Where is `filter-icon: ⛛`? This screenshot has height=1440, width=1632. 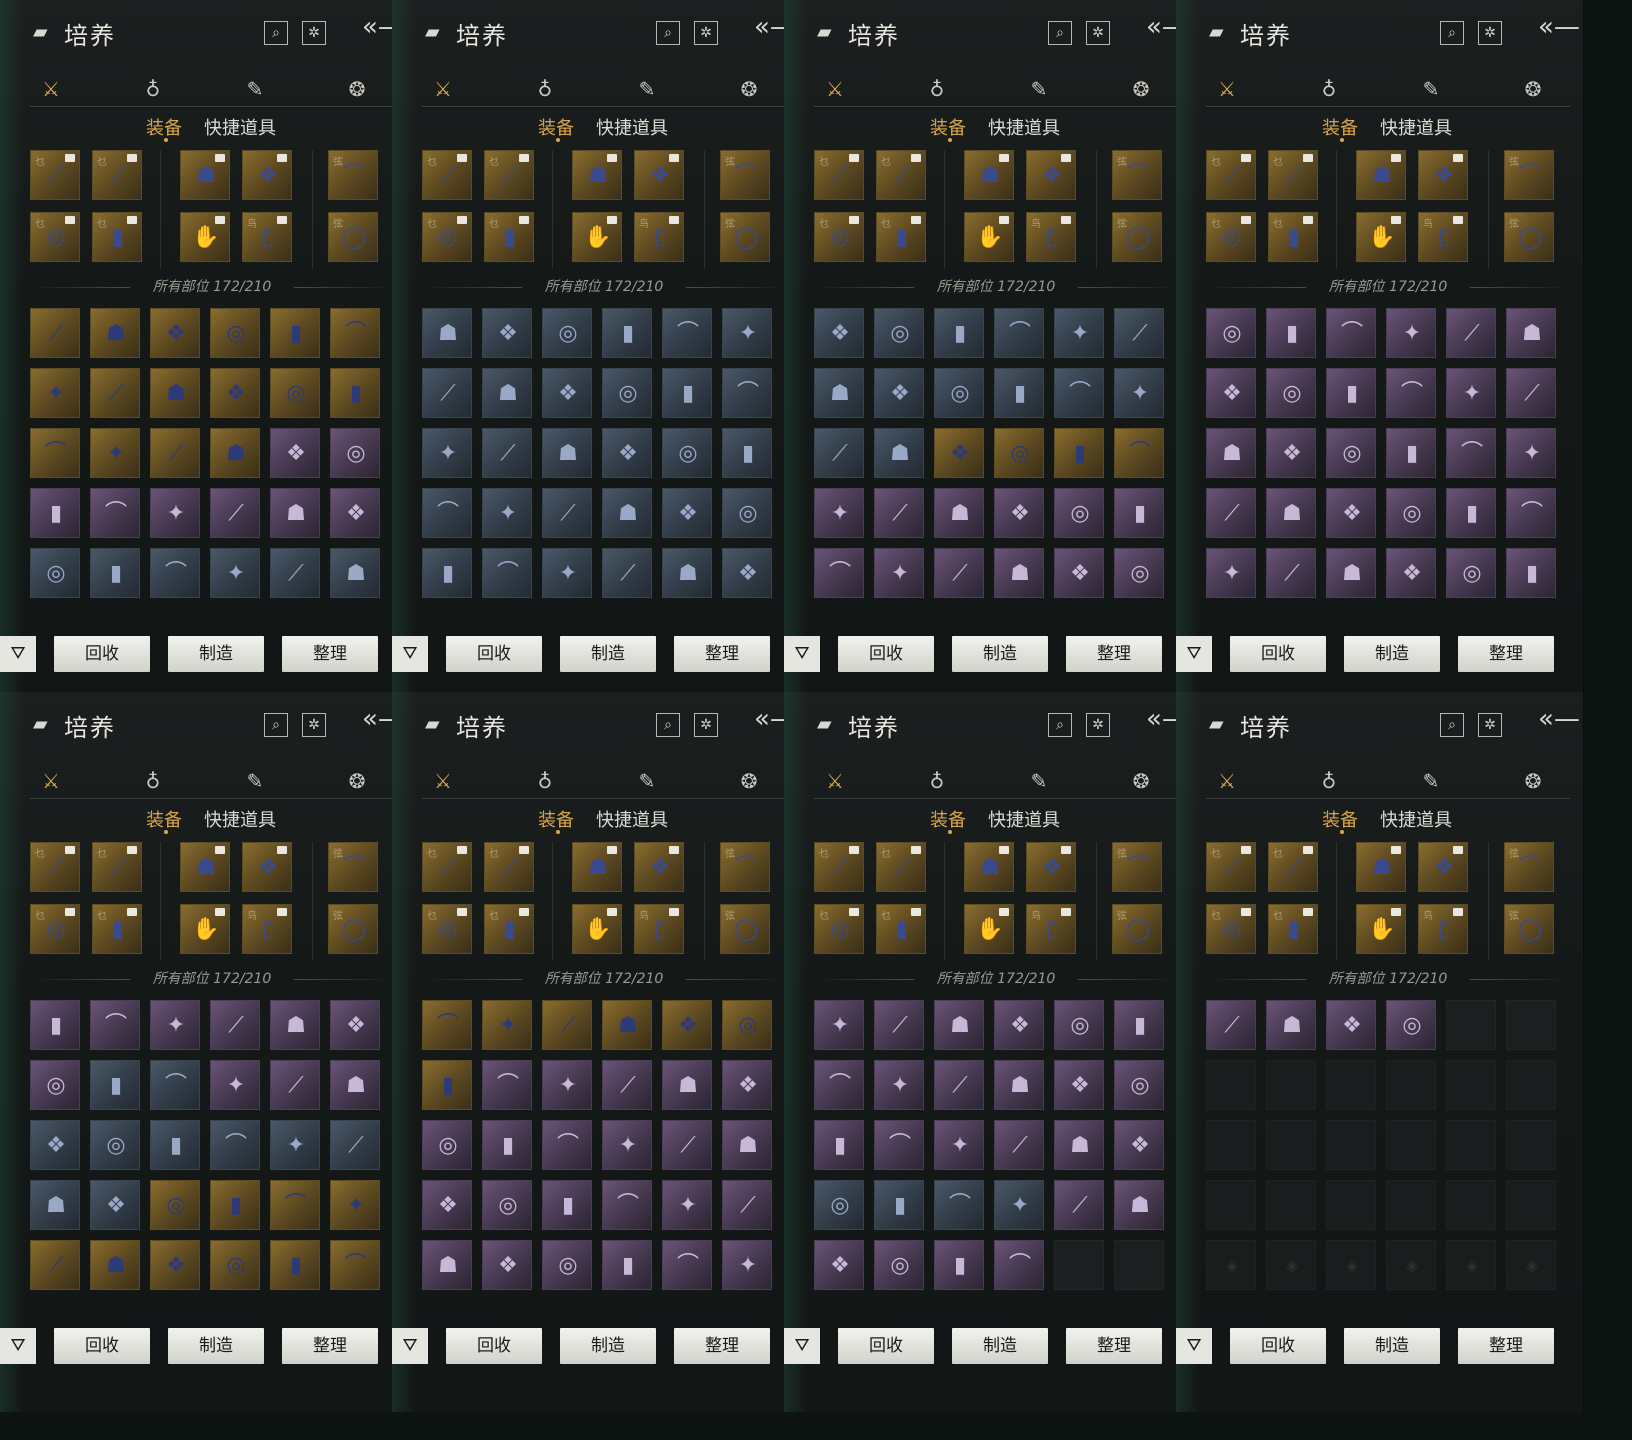 filter-icon: ⛛ is located at coordinates (18, 1346).